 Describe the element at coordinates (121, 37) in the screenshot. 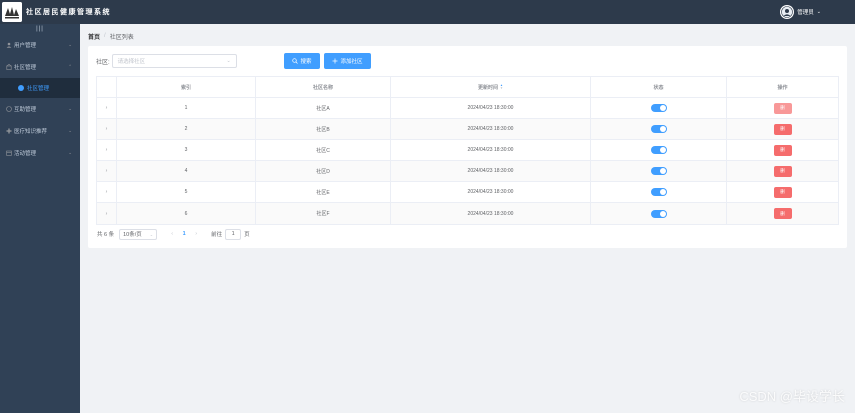

I see `breadcrumb-current: 社区列表` at that location.